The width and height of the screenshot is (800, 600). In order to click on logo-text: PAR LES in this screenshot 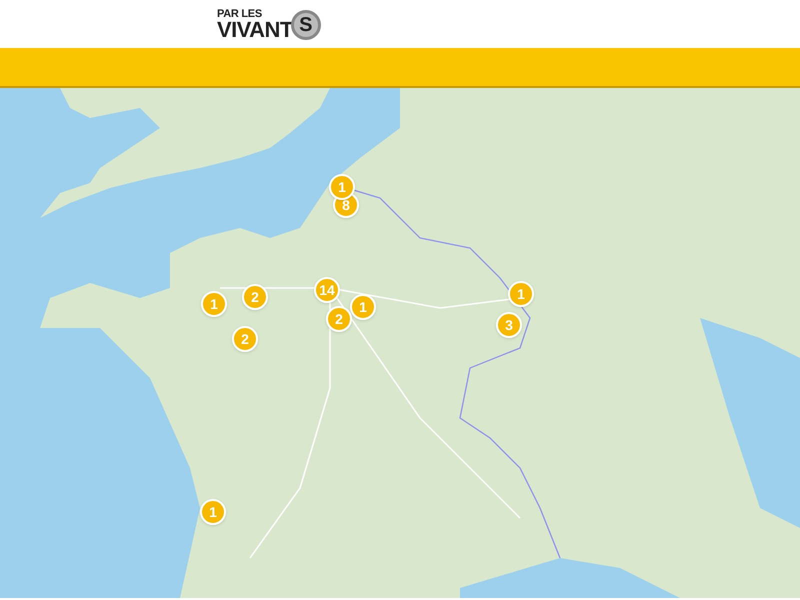, I will do `click(240, 14)`.